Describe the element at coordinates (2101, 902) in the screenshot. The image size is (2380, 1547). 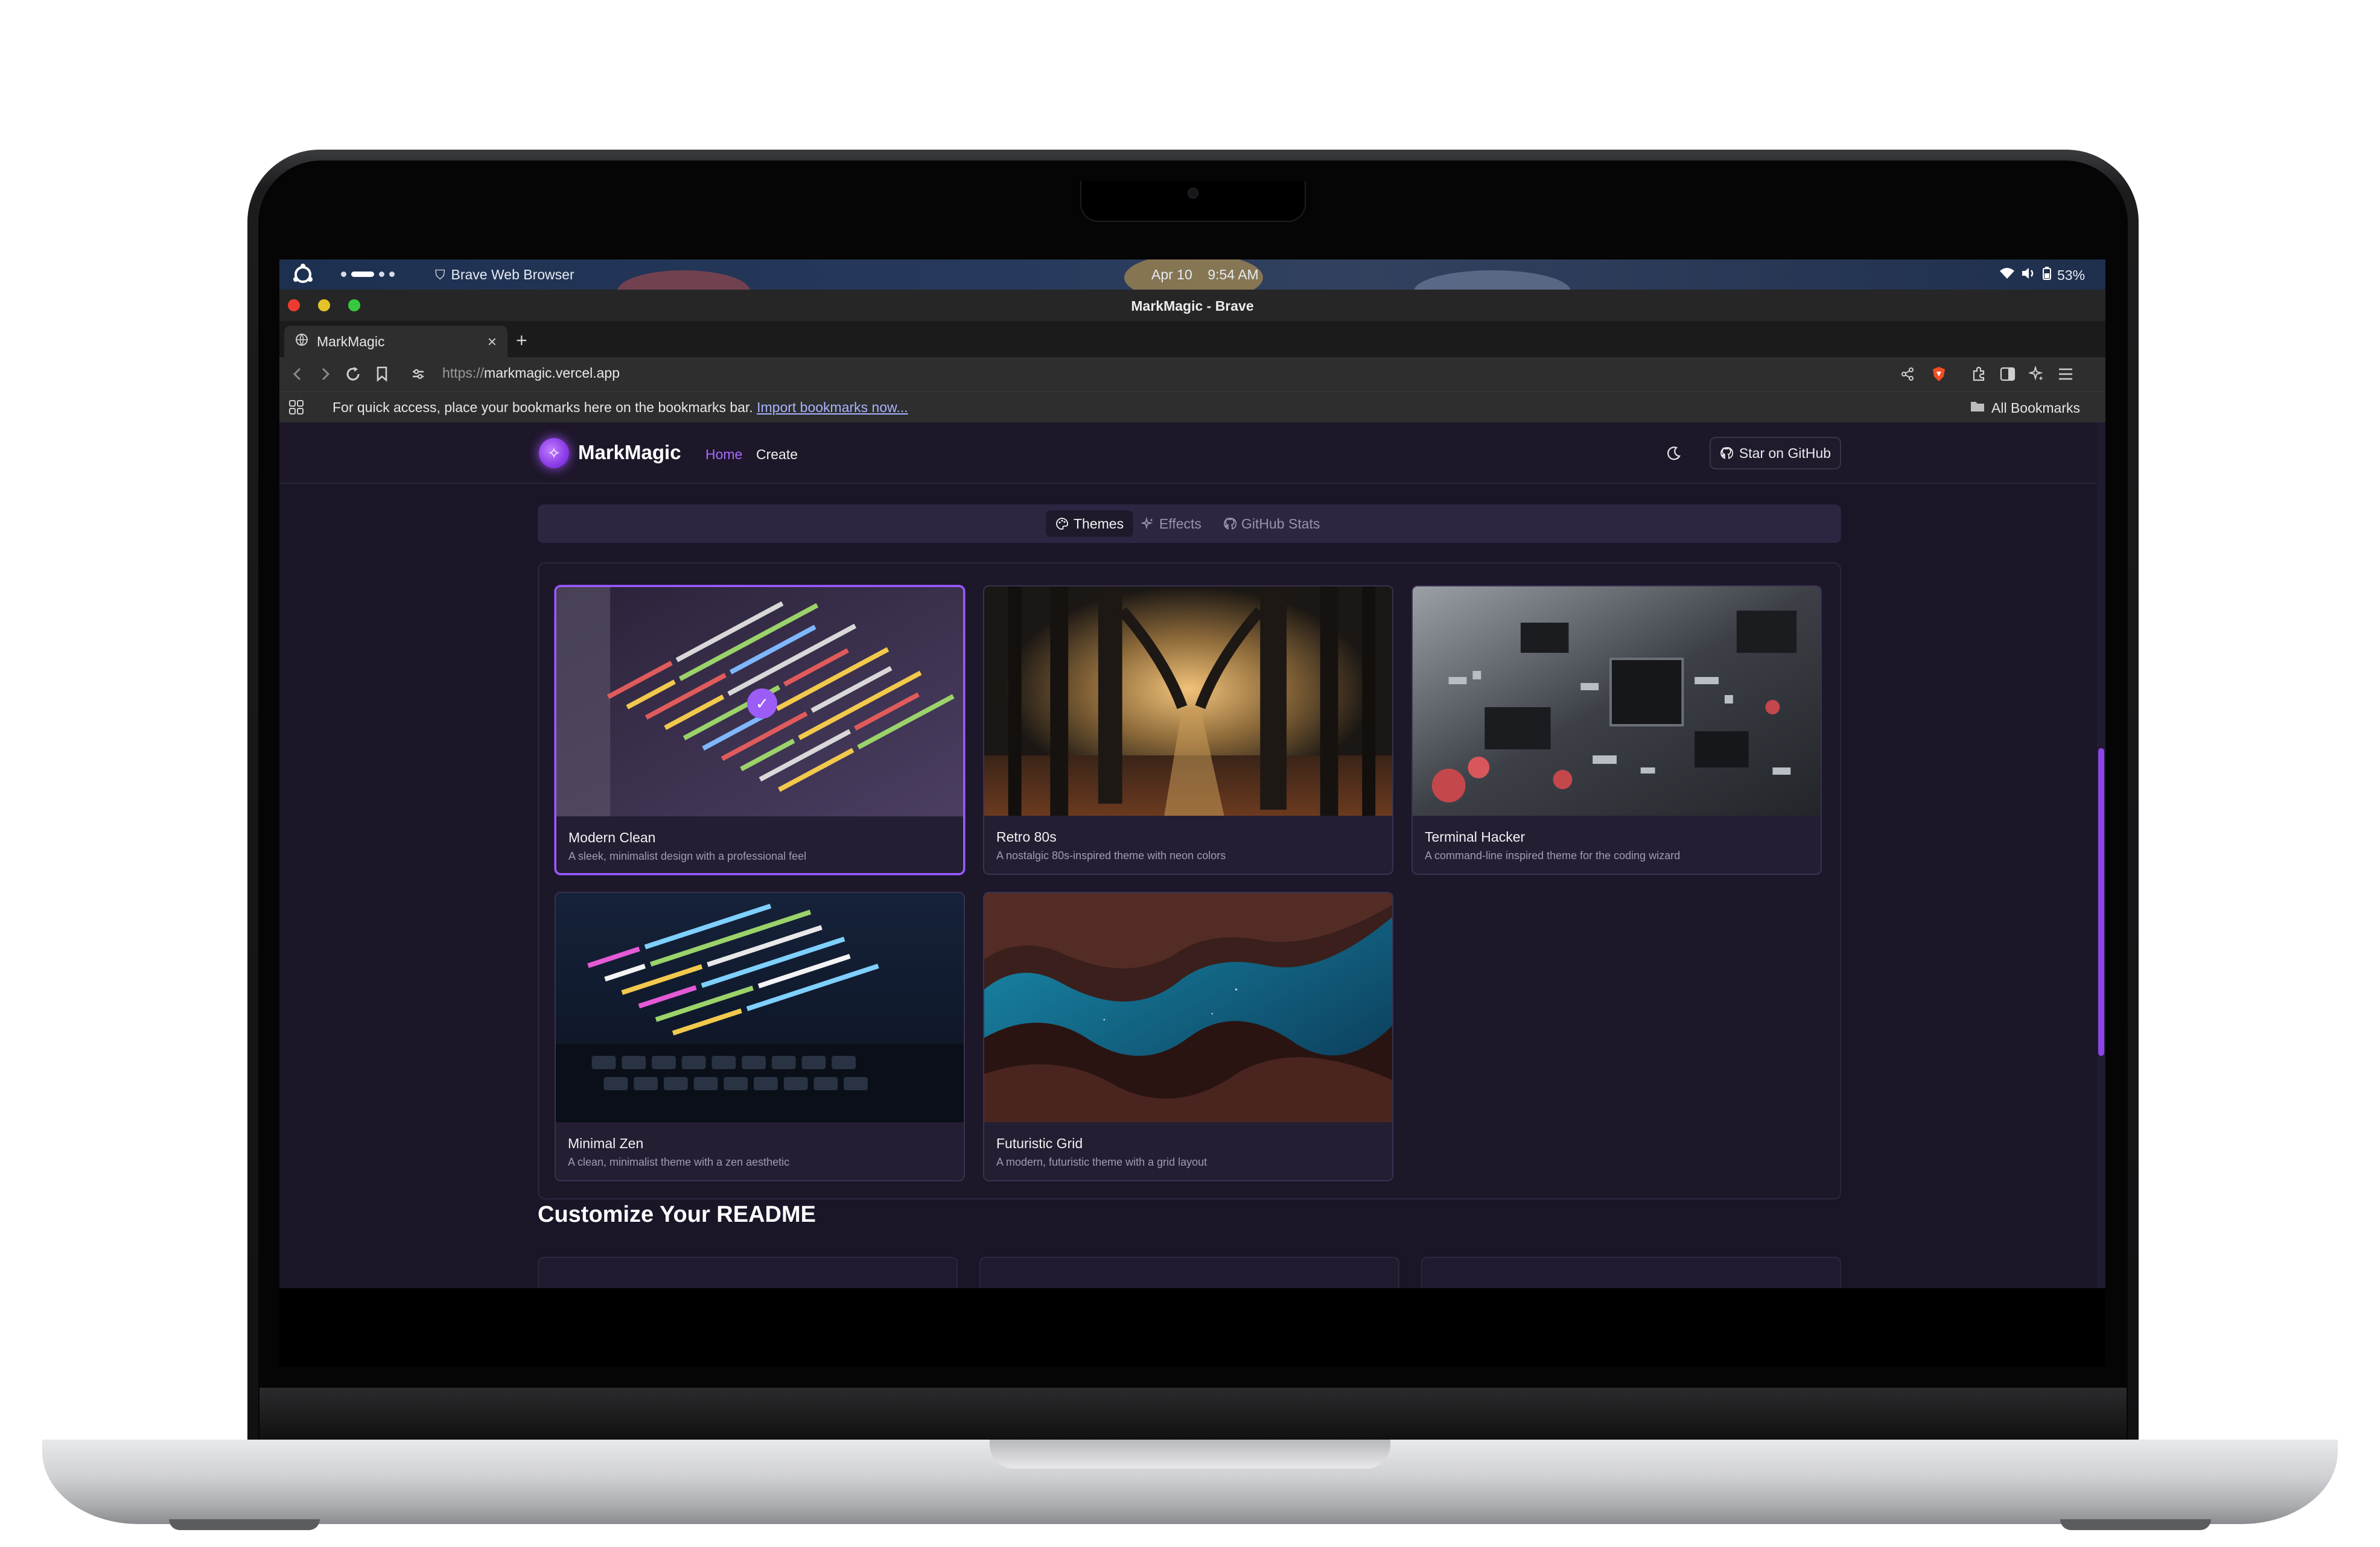
I see `scrollbar-thumb` at that location.